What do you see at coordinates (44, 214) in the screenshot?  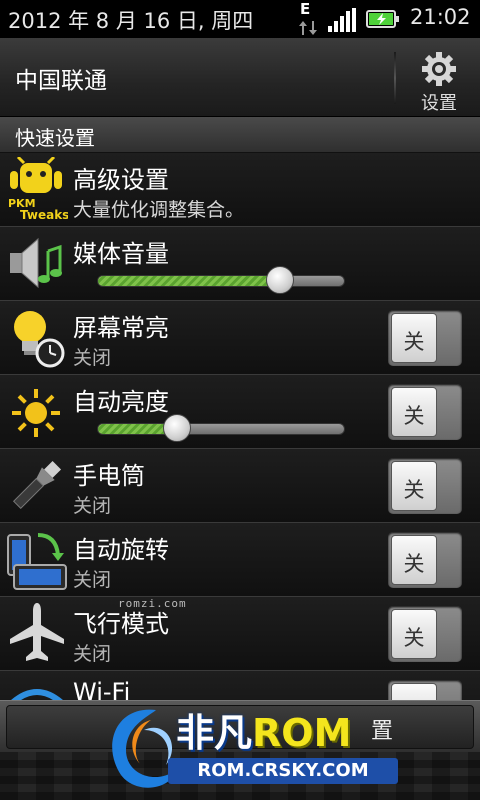 I see `svg-text: Tweaks` at bounding box center [44, 214].